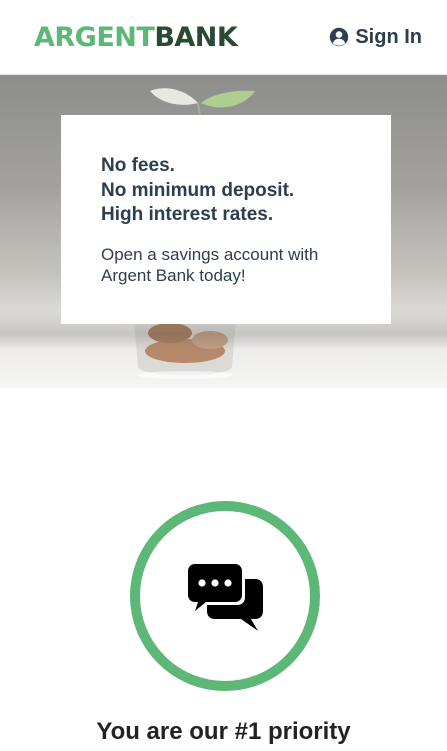  I want to click on logo: ARGENTBANK, so click(136, 37).